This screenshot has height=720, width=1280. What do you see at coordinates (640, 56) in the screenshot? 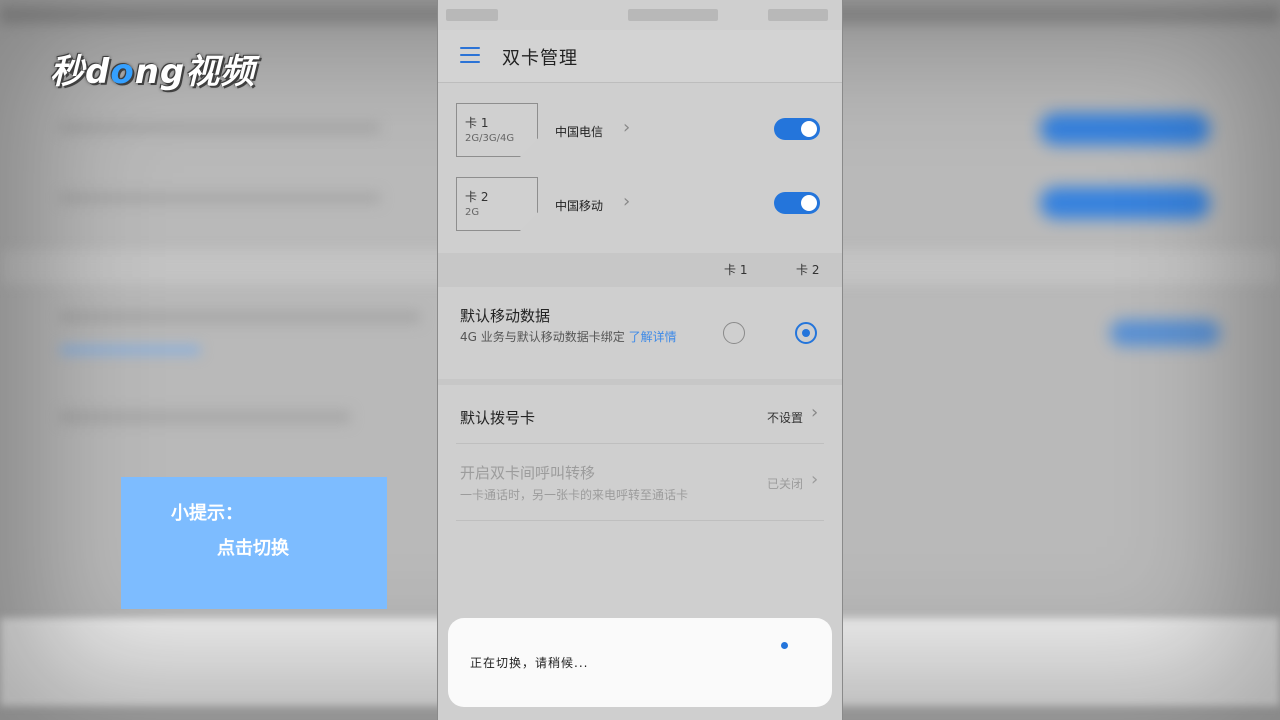
I see `app-bar: 双卡管理` at bounding box center [640, 56].